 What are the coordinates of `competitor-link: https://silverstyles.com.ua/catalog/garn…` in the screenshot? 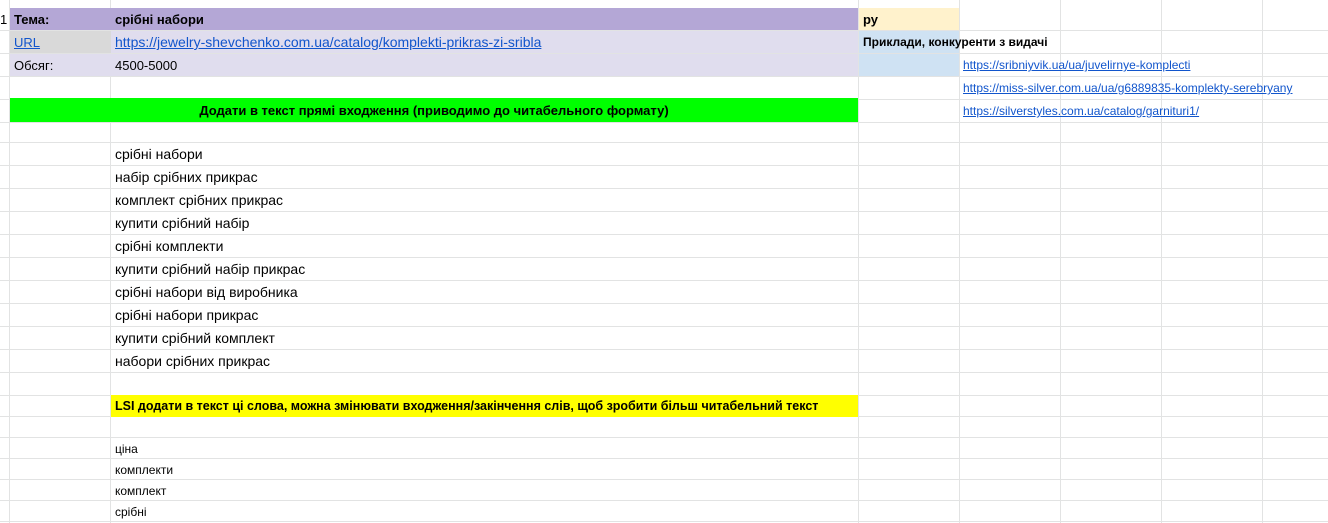 It's located at (1081, 111).